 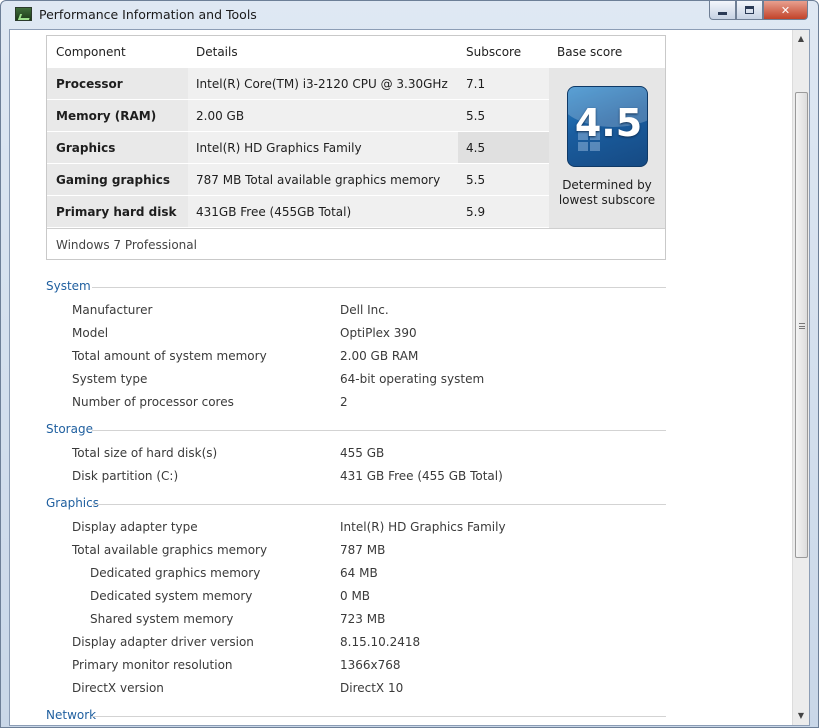 I want to click on graphics-row-label: Display adapter type, so click(x=135, y=527).